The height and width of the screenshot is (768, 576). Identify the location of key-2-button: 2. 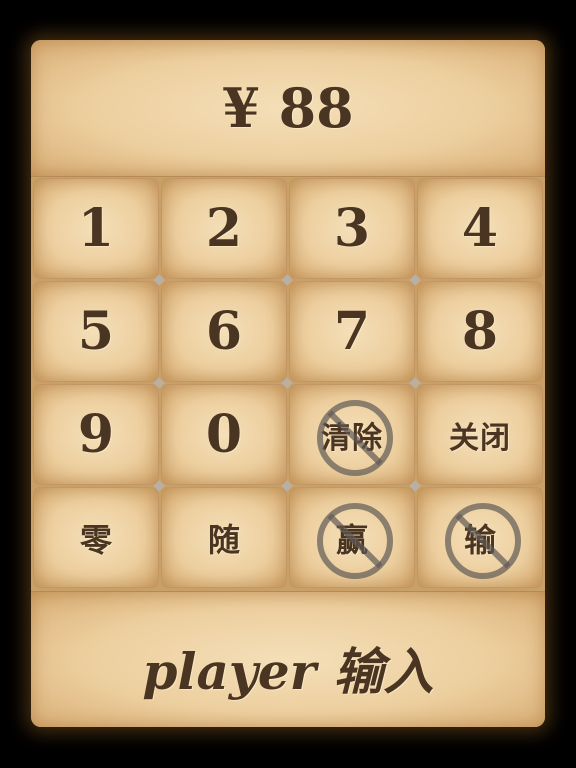
(224, 228).